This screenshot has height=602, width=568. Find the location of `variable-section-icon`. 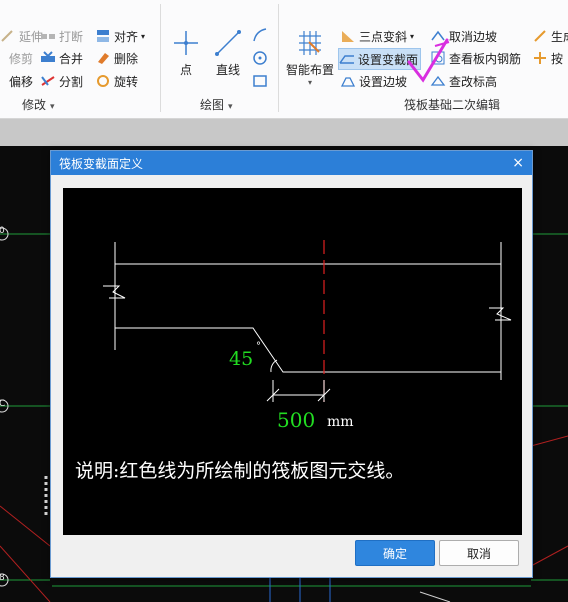

variable-section-icon is located at coordinates (347, 59).